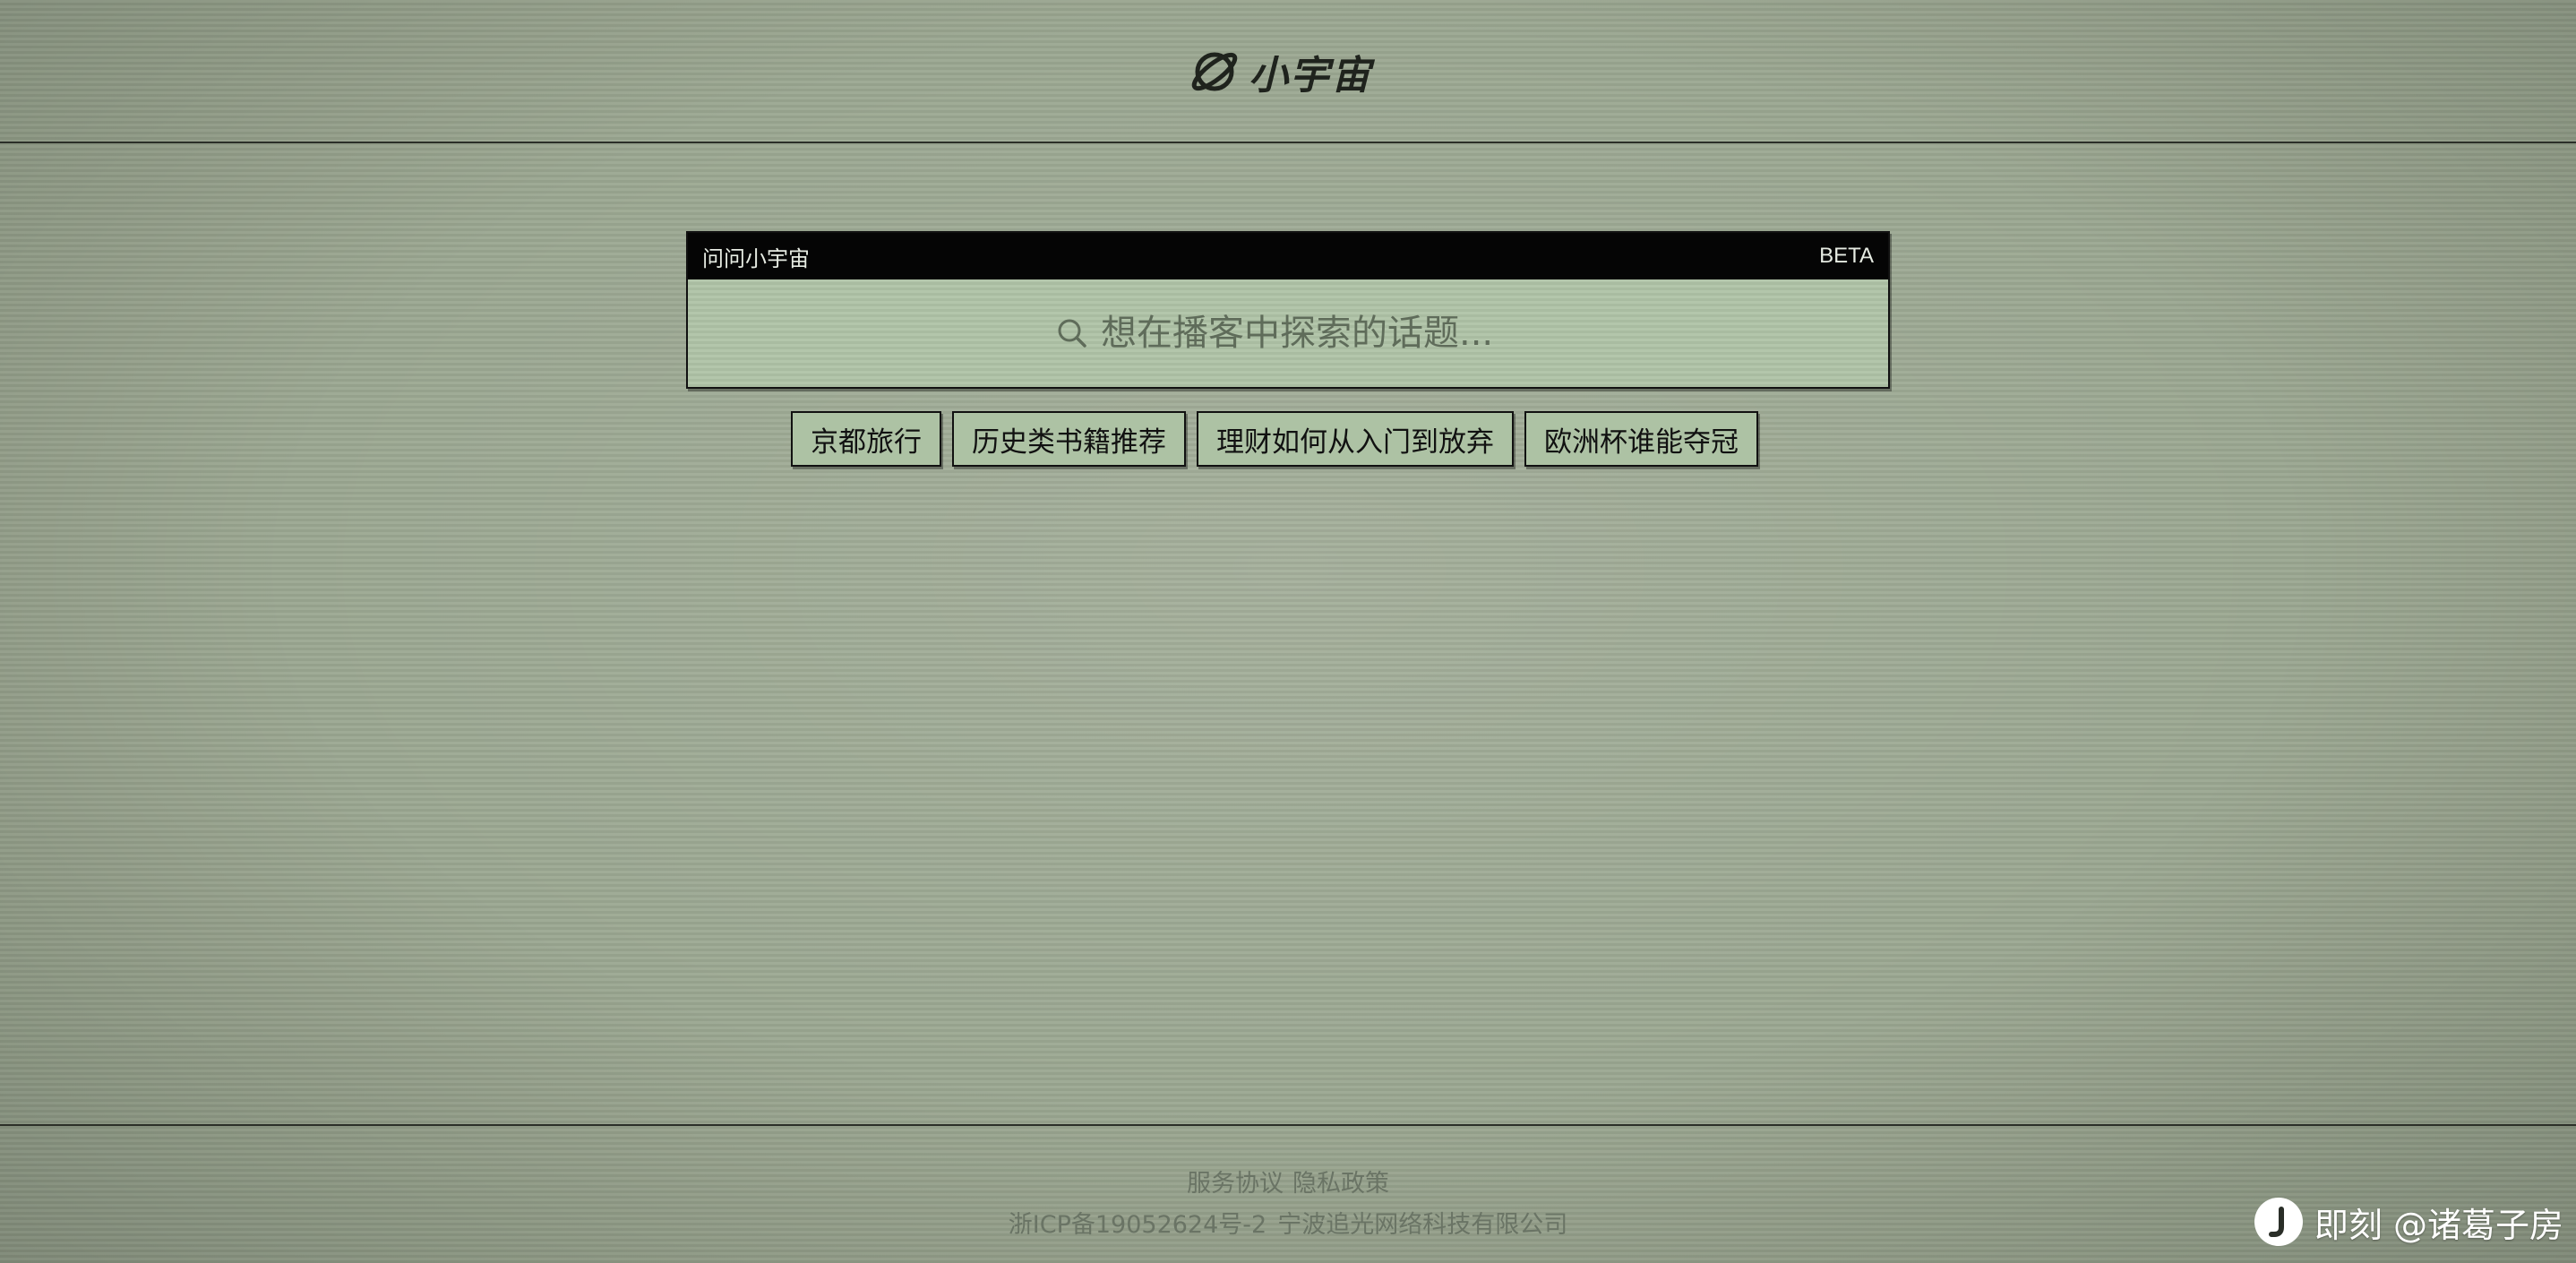  Describe the element at coordinates (1422, 1225) in the screenshot. I see `company-name: 宁波追光网络科技有限公司` at that location.